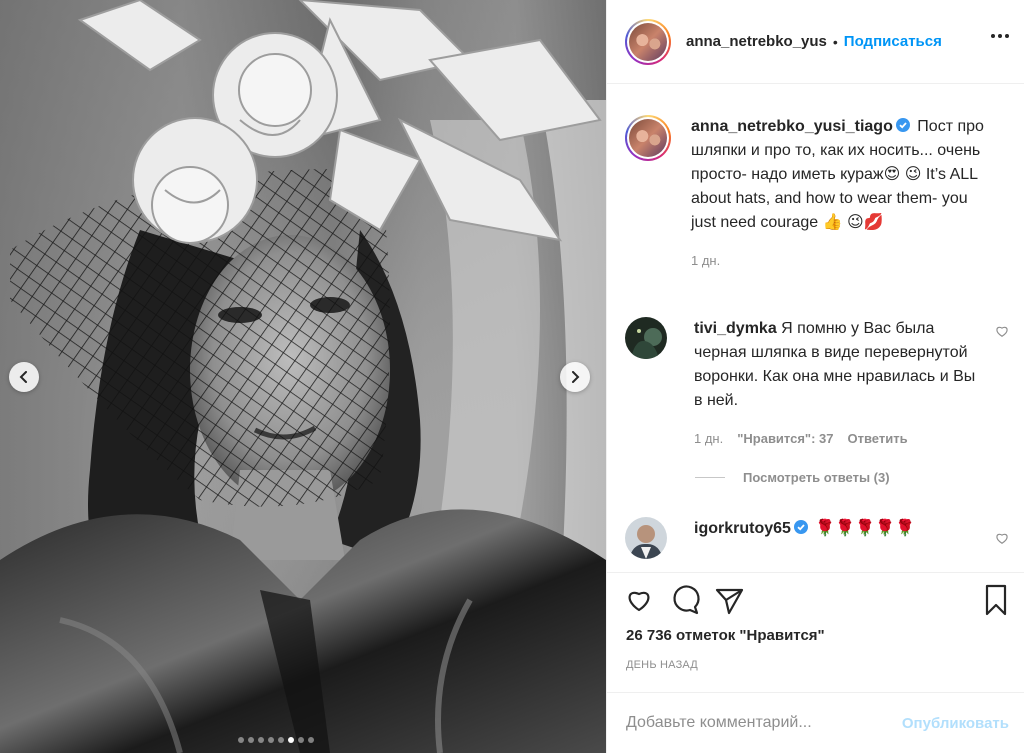  I want to click on add-comment-bar: Опубликовать, so click(815, 722).